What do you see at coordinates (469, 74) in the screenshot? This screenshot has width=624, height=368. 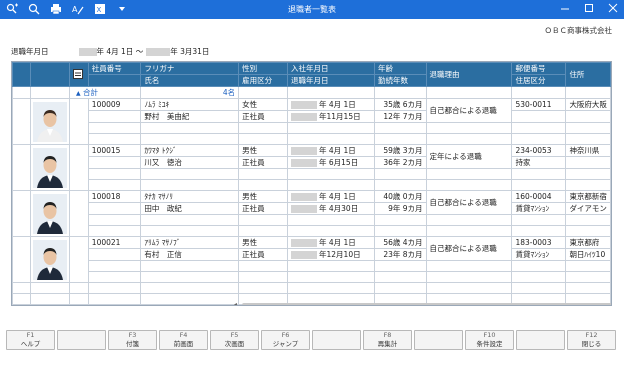 I see `col-reason: 退職理由` at bounding box center [469, 74].